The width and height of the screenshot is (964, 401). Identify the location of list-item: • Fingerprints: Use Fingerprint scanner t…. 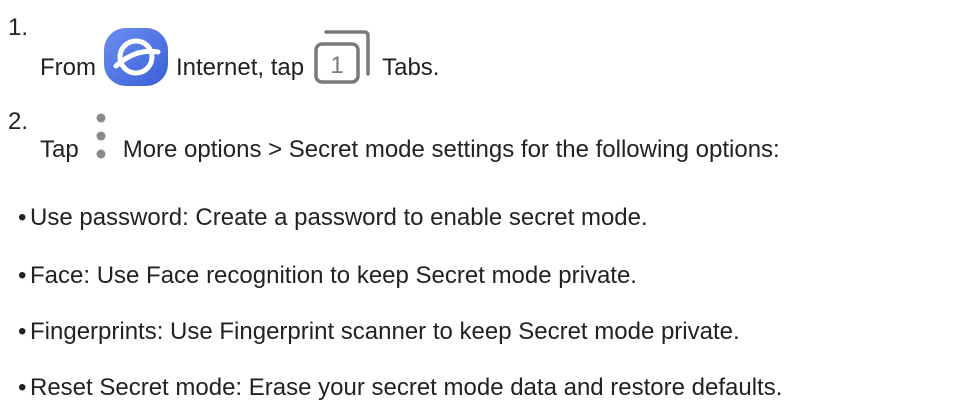
(379, 332).